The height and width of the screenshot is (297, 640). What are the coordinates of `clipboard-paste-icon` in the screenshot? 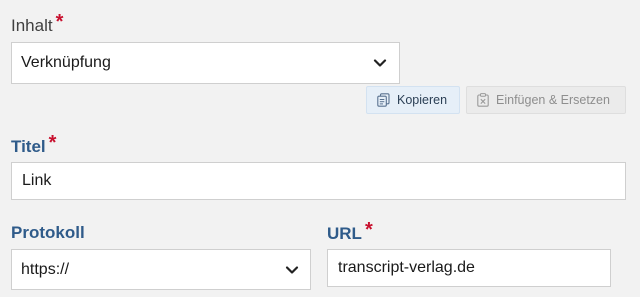 It's located at (483, 100).